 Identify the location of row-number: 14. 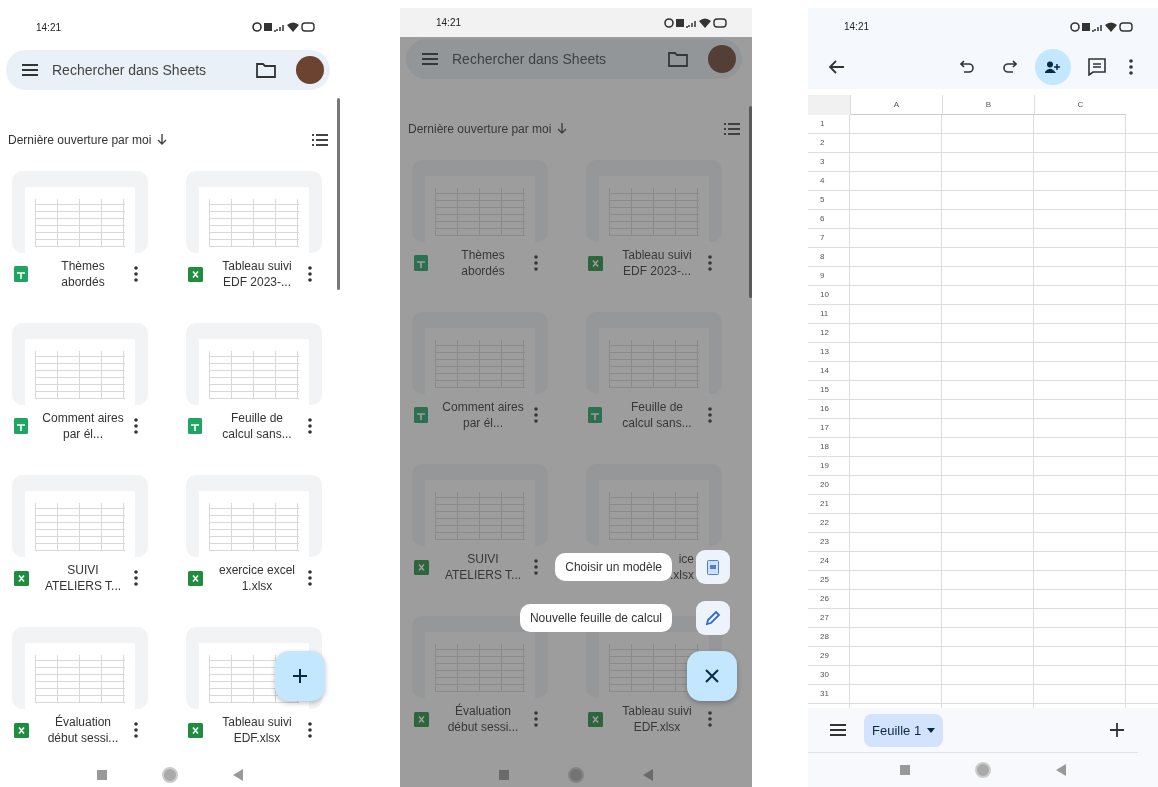
(829, 371).